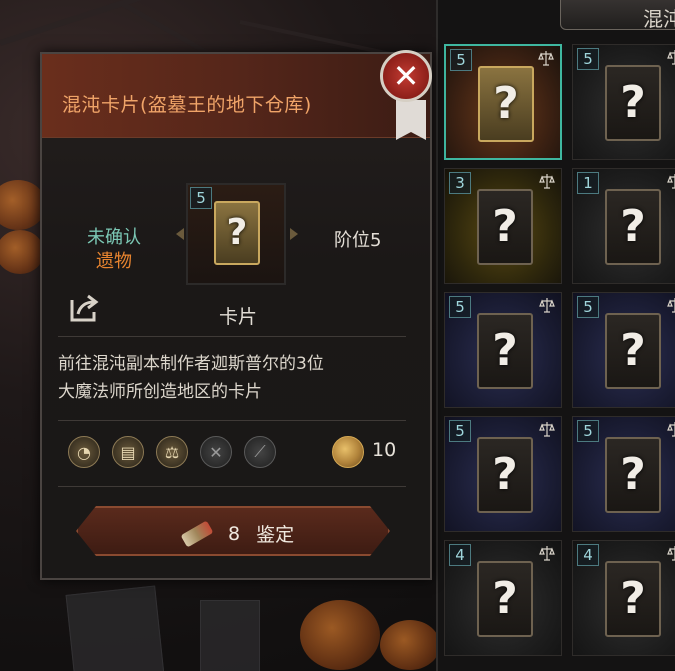 Image resolution: width=675 pixels, height=671 pixels. I want to click on identify-count: 8, so click(234, 533).